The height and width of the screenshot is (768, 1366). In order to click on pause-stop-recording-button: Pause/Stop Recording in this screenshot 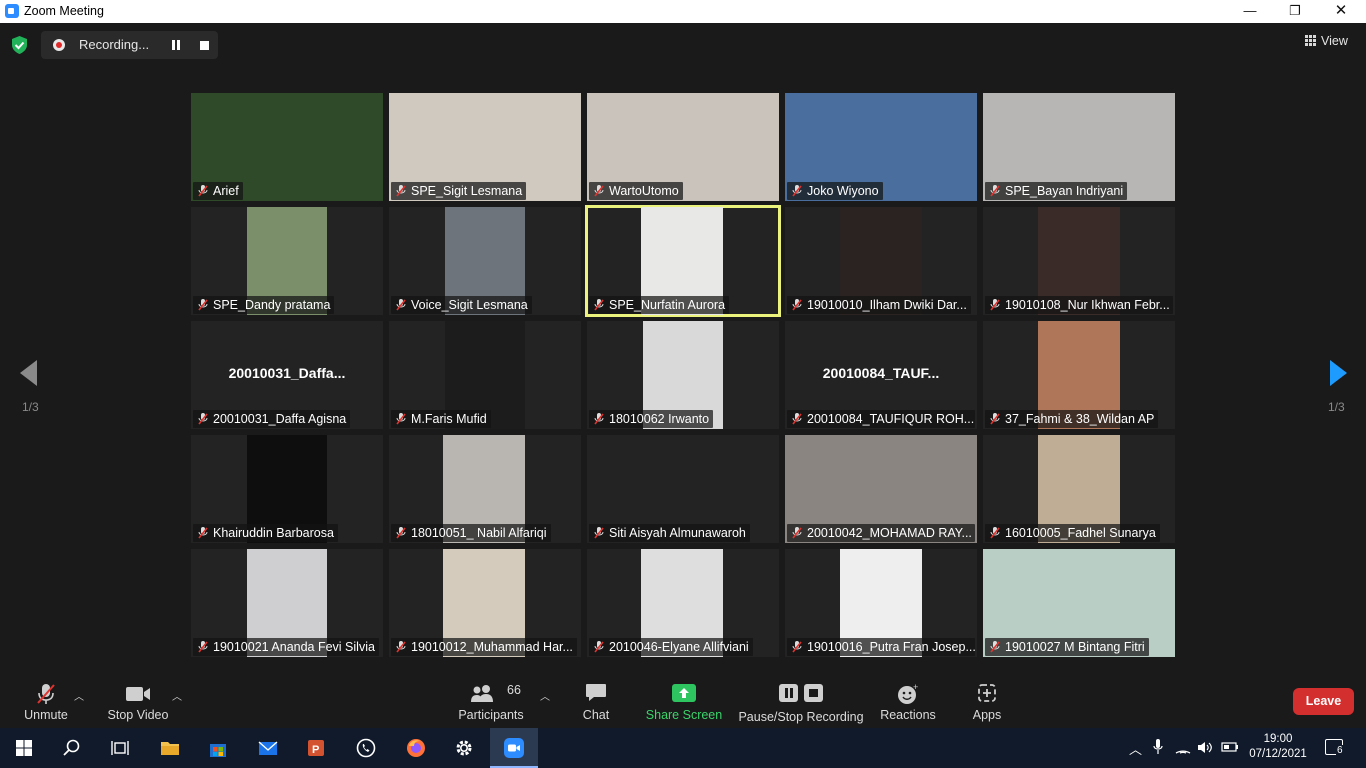, I will do `click(801, 702)`.